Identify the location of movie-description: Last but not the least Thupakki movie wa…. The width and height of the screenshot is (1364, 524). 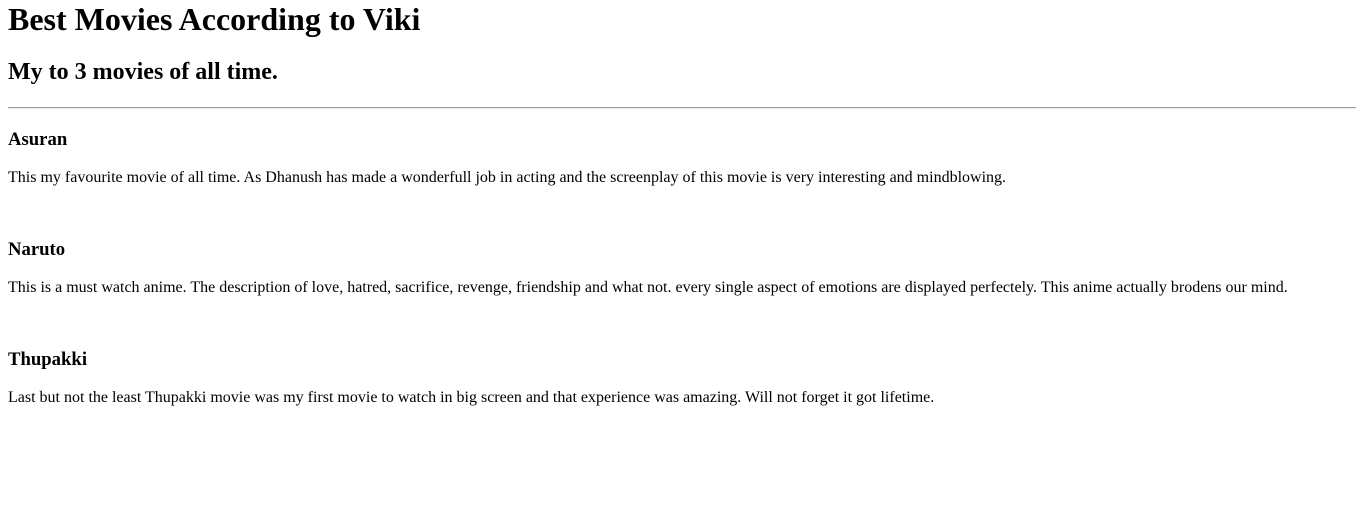
(471, 397).